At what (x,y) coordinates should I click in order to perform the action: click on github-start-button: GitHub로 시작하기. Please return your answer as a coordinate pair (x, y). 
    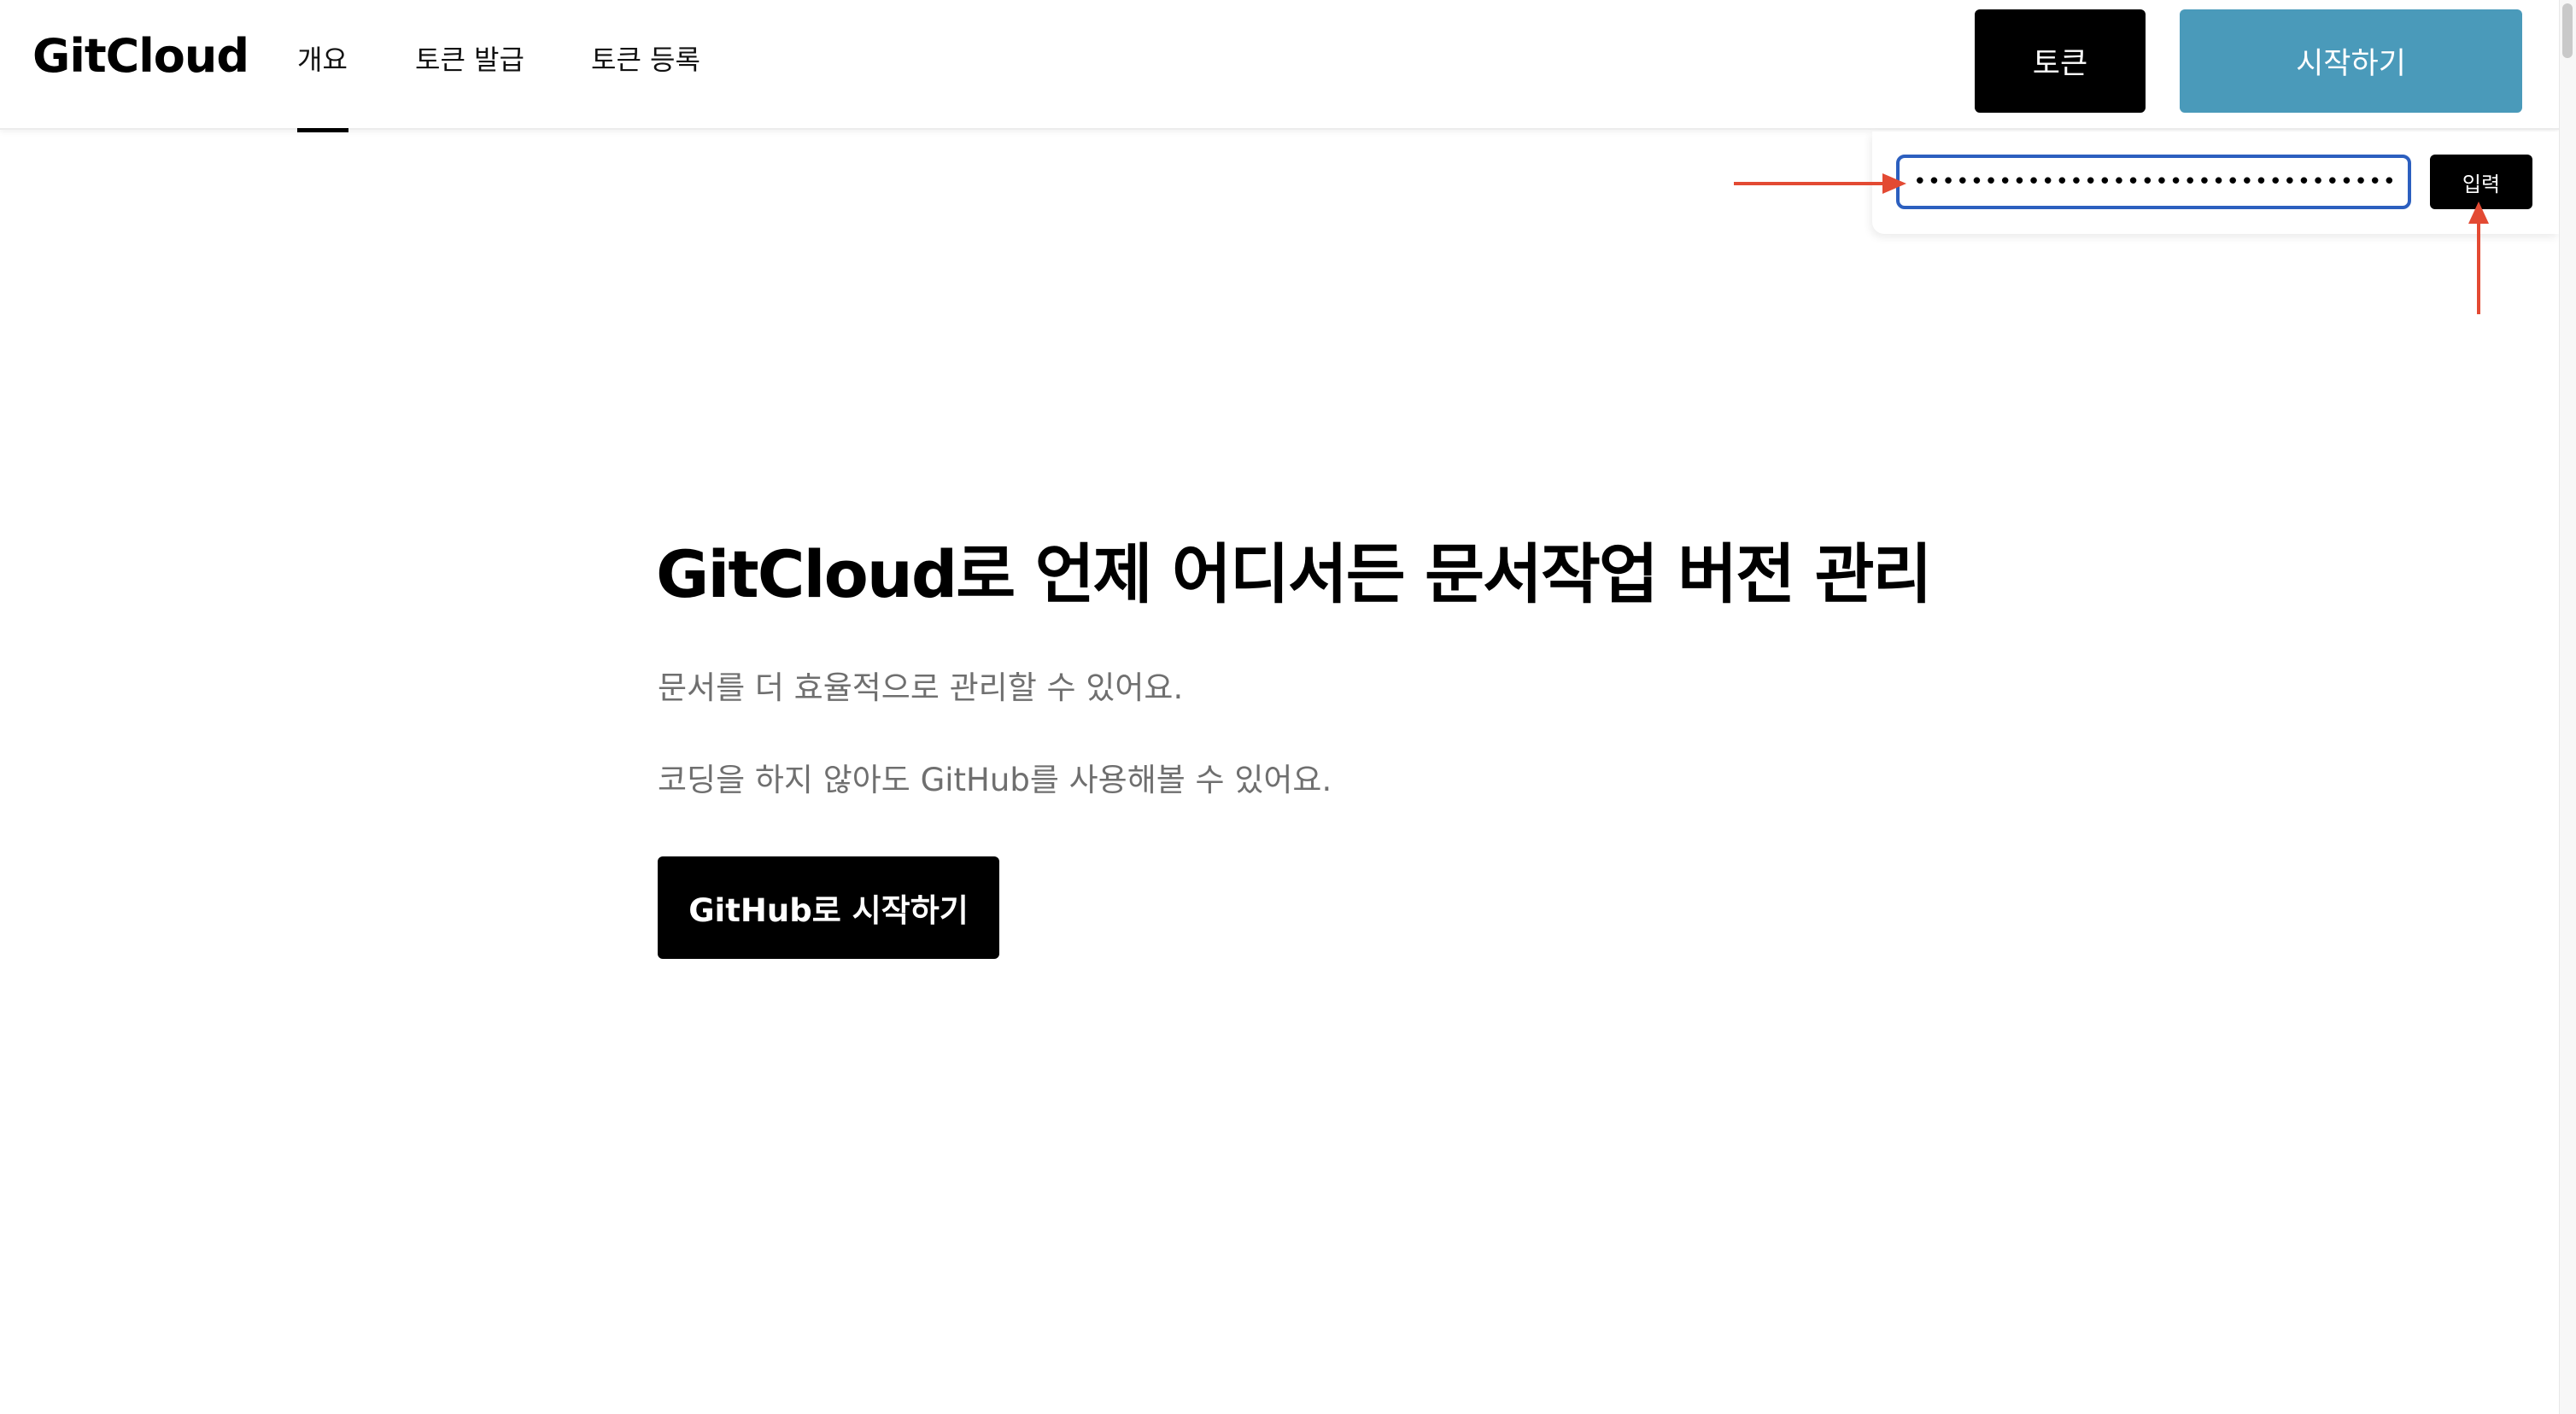
    Looking at the image, I should click on (828, 907).